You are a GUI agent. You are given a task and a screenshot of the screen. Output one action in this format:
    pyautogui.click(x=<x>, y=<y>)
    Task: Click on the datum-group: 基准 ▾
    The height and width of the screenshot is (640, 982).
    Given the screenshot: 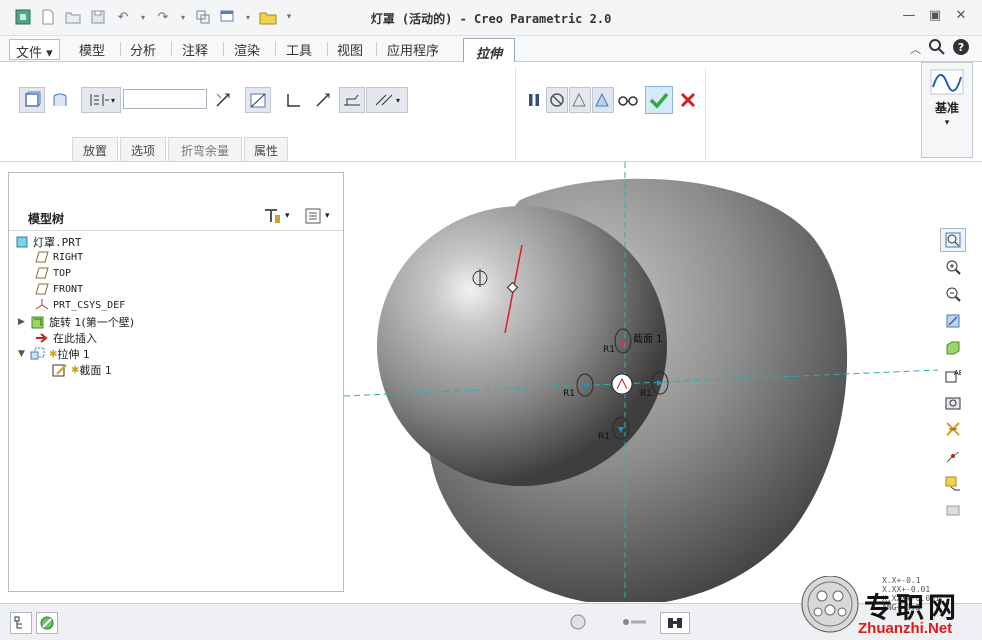 What is the action you would take?
    pyautogui.click(x=947, y=110)
    